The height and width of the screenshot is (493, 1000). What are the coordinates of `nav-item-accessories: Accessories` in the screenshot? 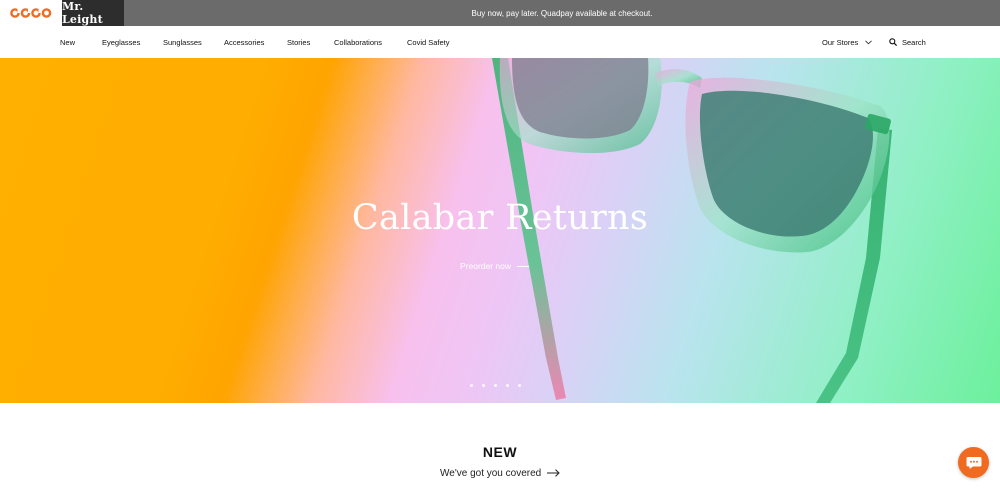 It's located at (244, 42).